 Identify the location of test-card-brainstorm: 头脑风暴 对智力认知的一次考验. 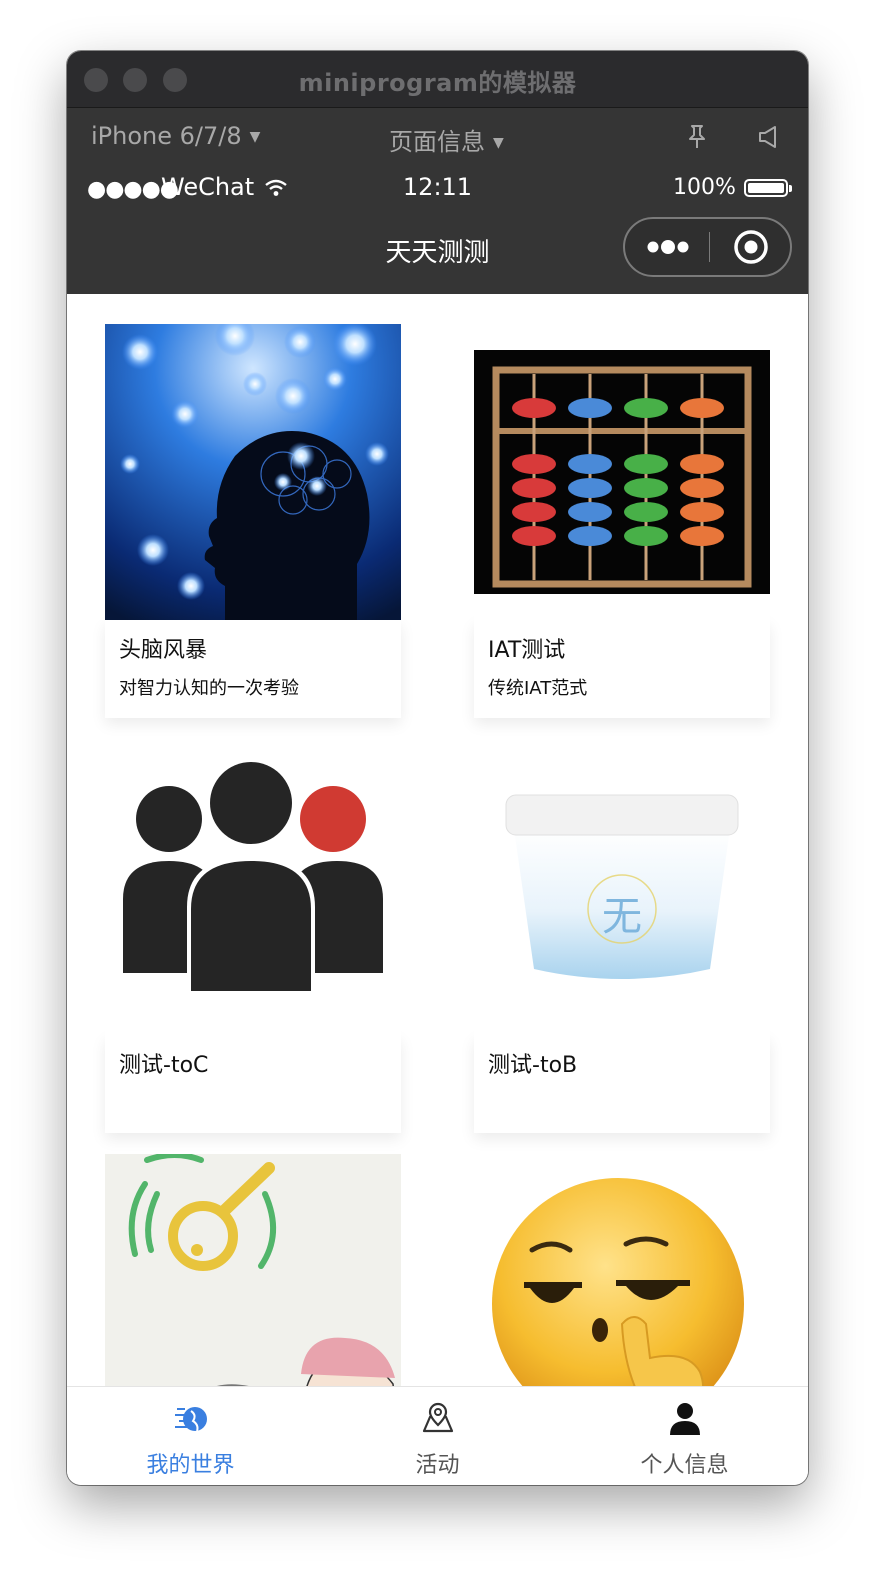
(253, 521).